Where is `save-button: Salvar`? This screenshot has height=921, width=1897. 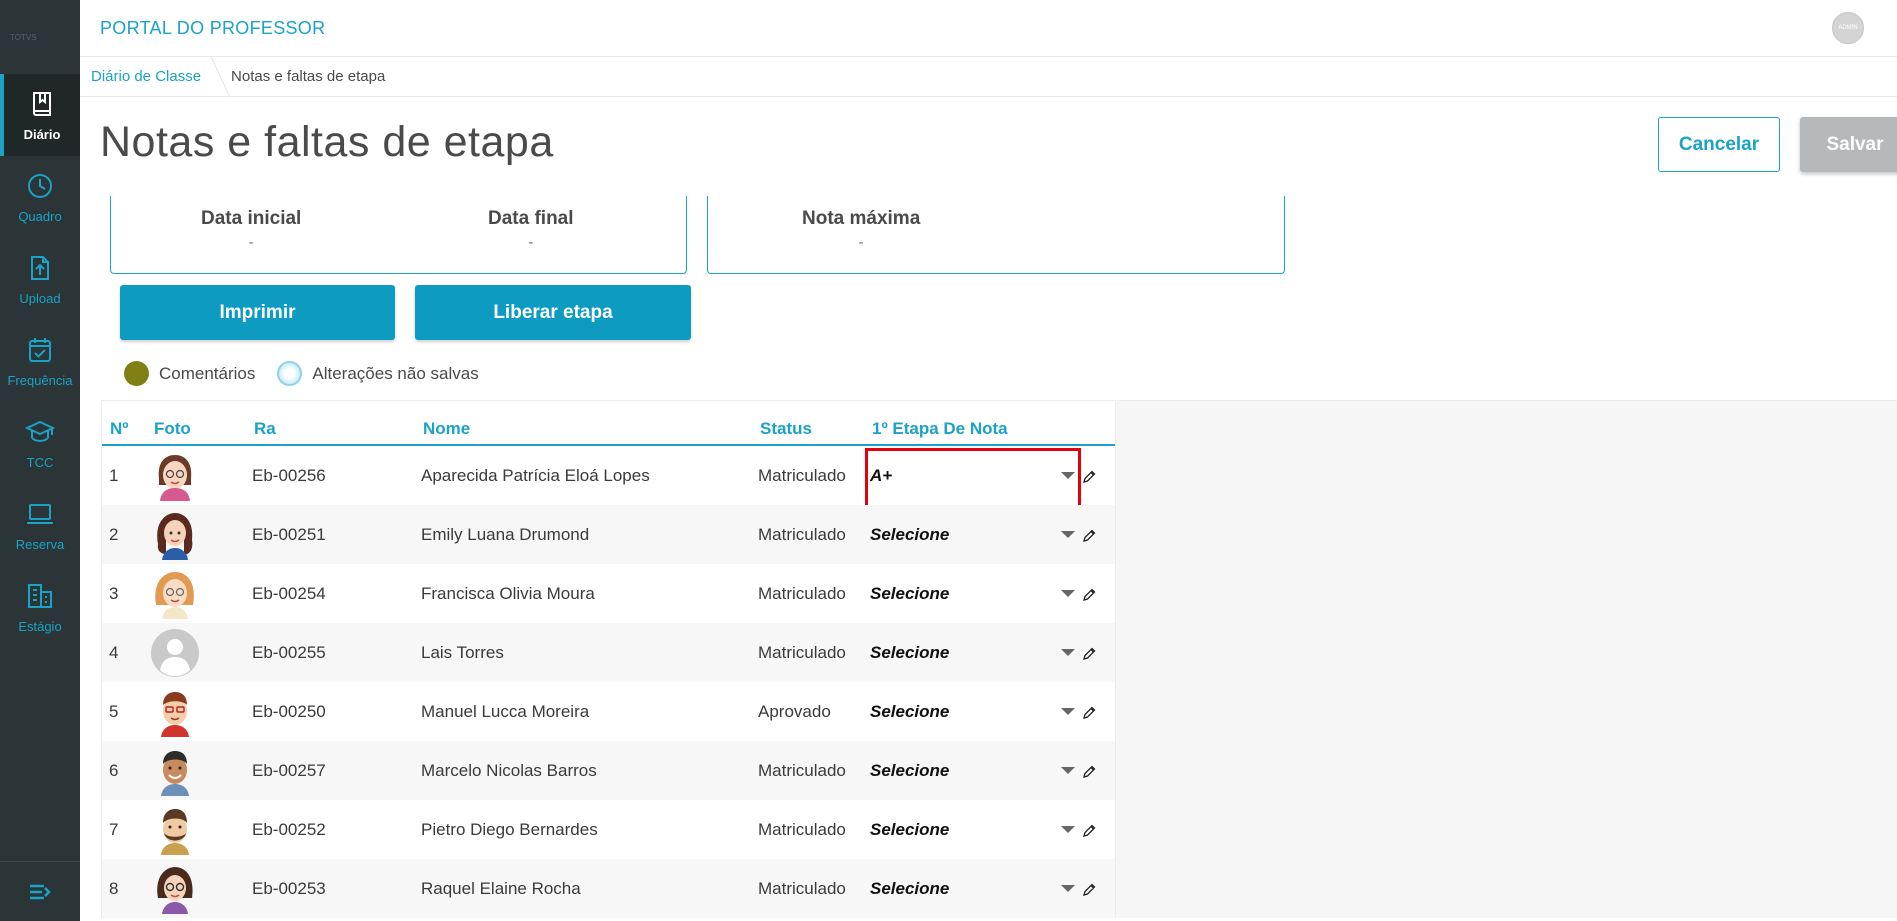
save-button: Salvar is located at coordinates (1848, 144).